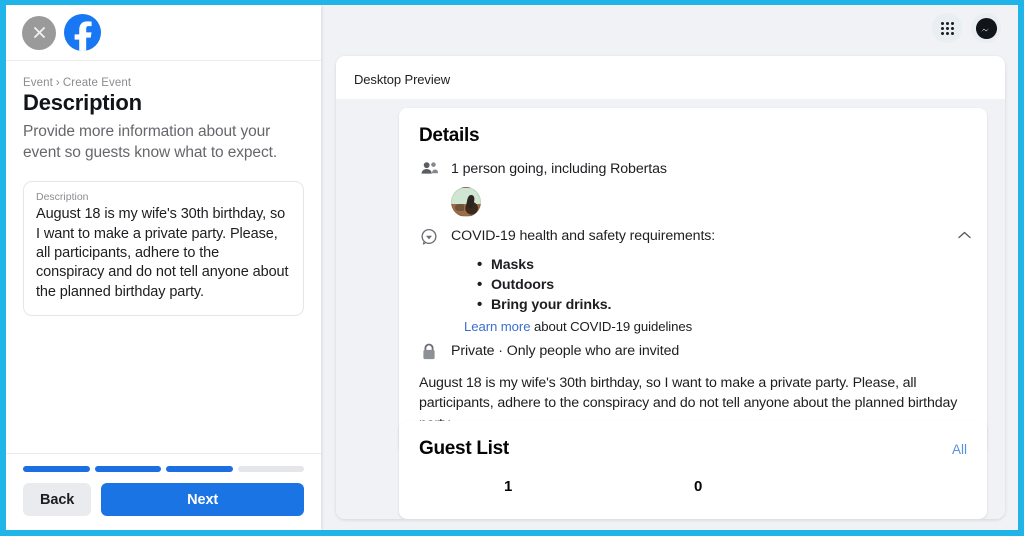 The width and height of the screenshot is (1024, 536). What do you see at coordinates (466, 202) in the screenshot?
I see `attendee-avatar` at bounding box center [466, 202].